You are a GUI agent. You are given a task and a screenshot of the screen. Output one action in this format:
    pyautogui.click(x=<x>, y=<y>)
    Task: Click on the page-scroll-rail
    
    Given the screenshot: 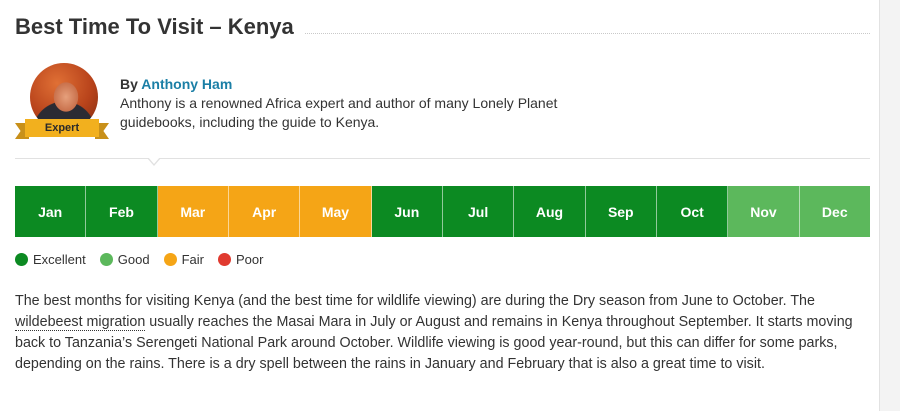 What is the action you would take?
    pyautogui.click(x=889, y=205)
    